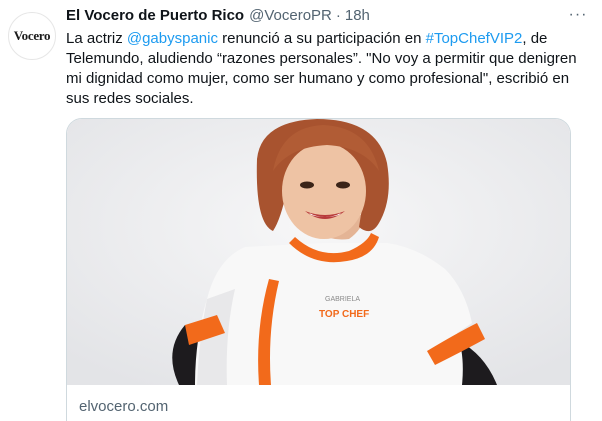 This screenshot has height=421, width=602. Describe the element at coordinates (172, 38) in the screenshot. I see `mention-link: @gabyspanic` at that location.